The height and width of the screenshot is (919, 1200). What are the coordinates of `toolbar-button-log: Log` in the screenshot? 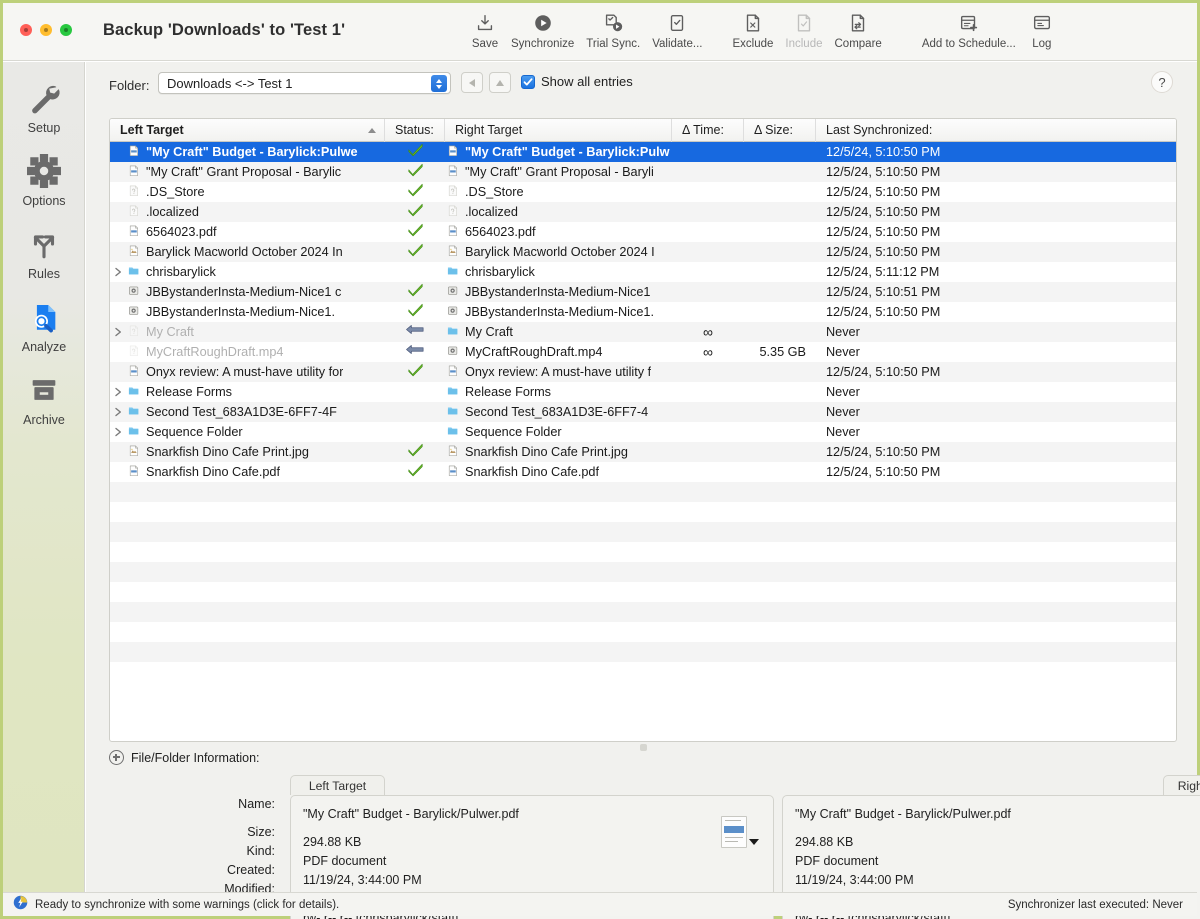 It's located at (1042, 29).